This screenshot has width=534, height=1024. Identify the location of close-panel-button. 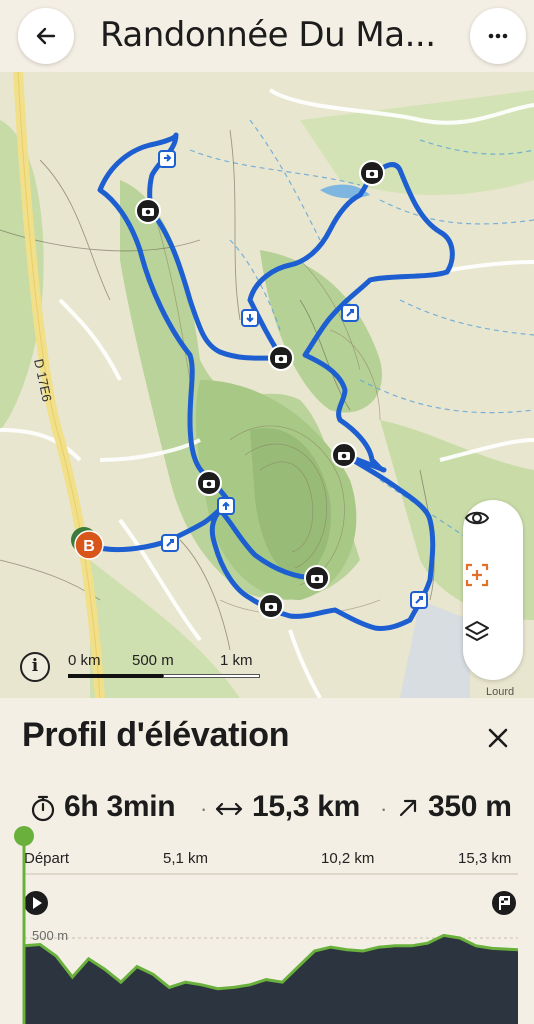
(498, 738).